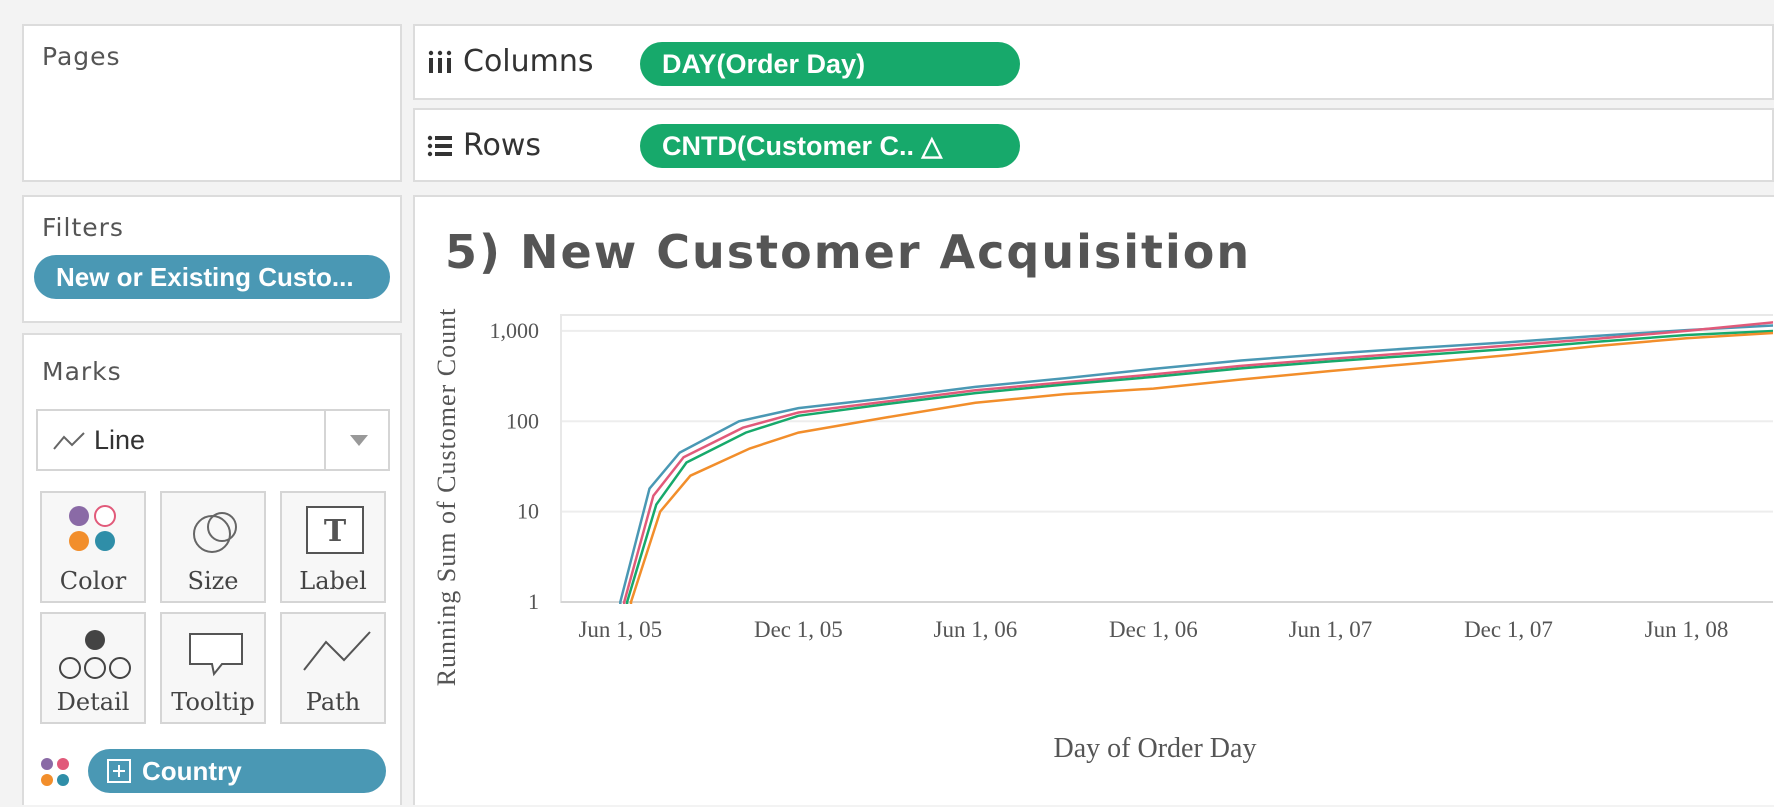 The height and width of the screenshot is (807, 1774). I want to click on pages-title: Pages, so click(81, 56).